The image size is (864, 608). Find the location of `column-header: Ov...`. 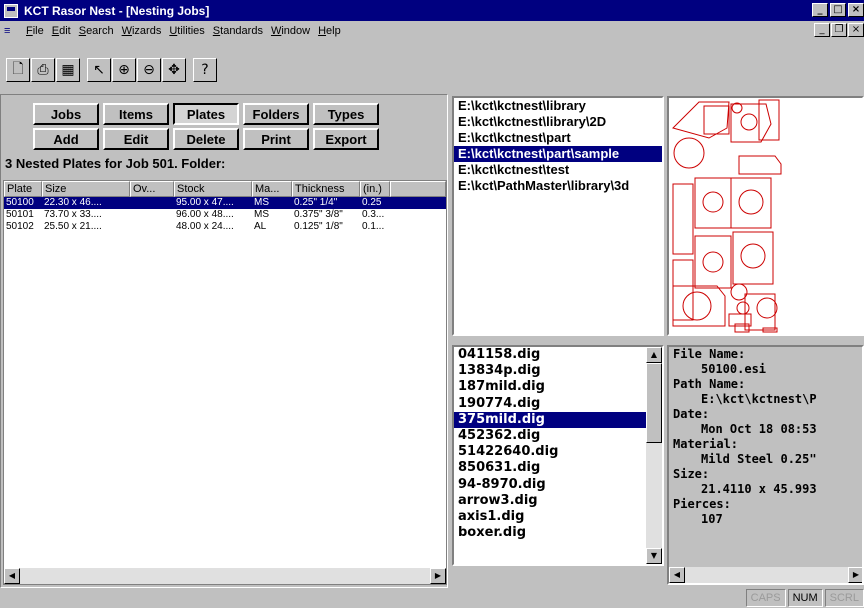

column-header: Ov... is located at coordinates (152, 189).